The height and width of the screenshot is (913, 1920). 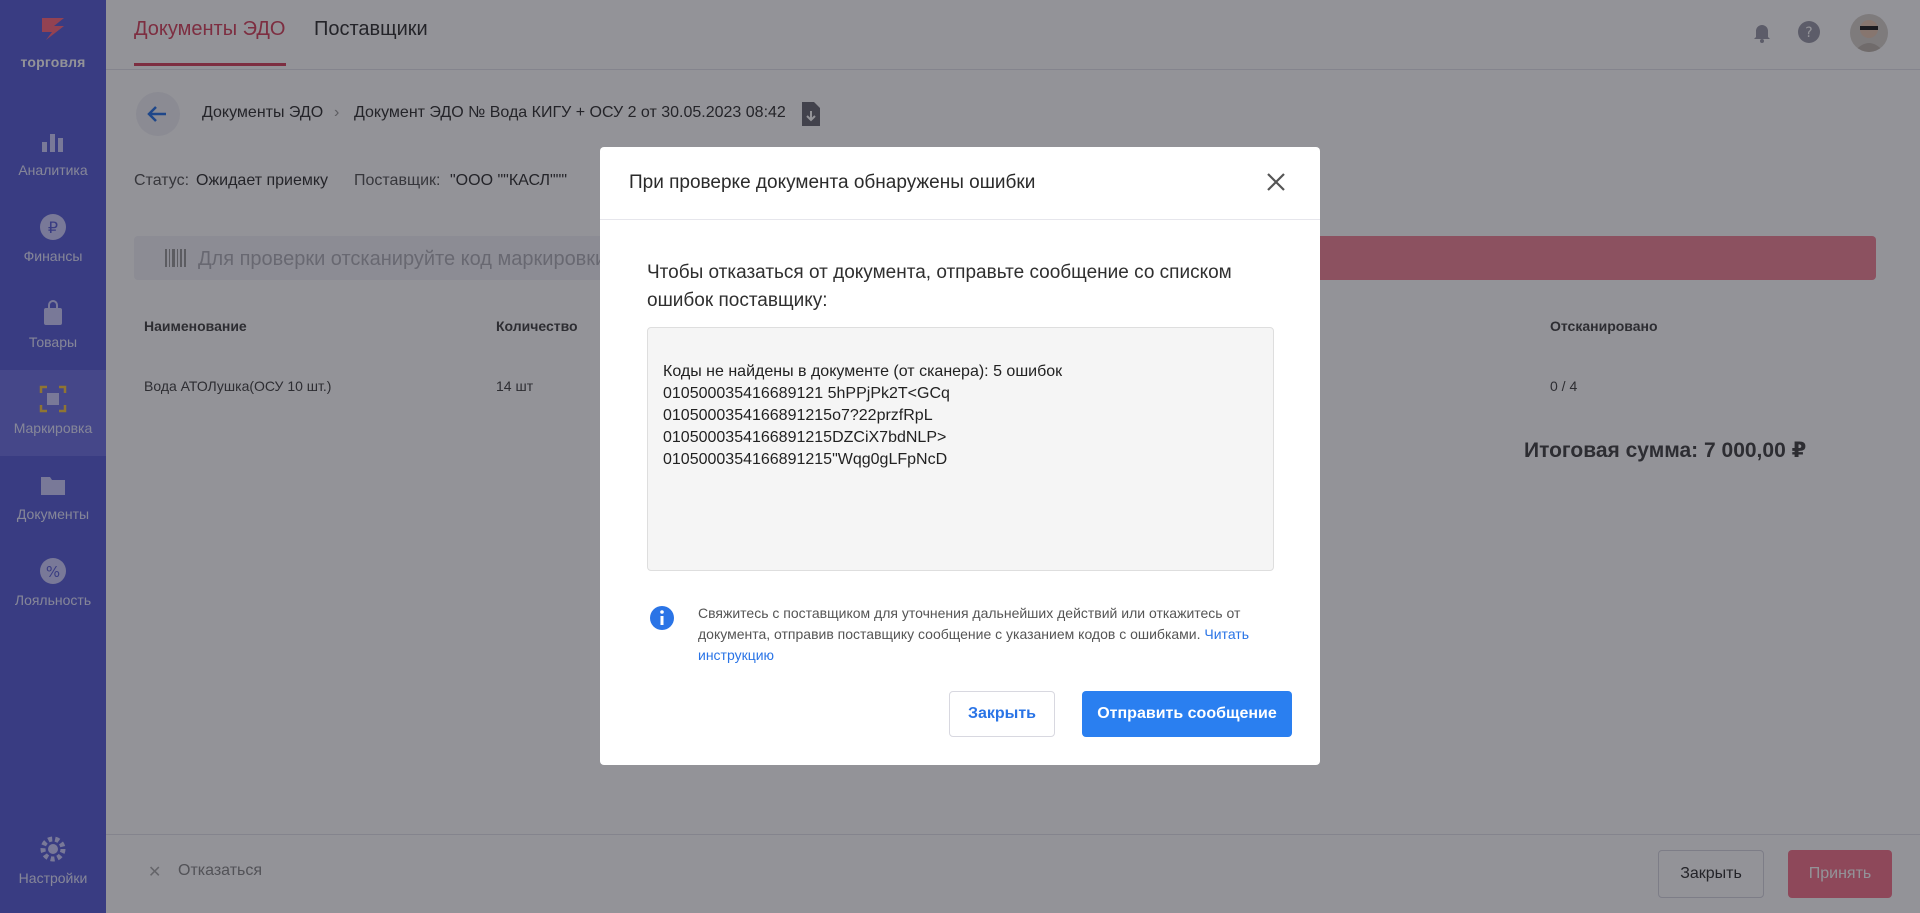 I want to click on info-icon, so click(x=662, y=618).